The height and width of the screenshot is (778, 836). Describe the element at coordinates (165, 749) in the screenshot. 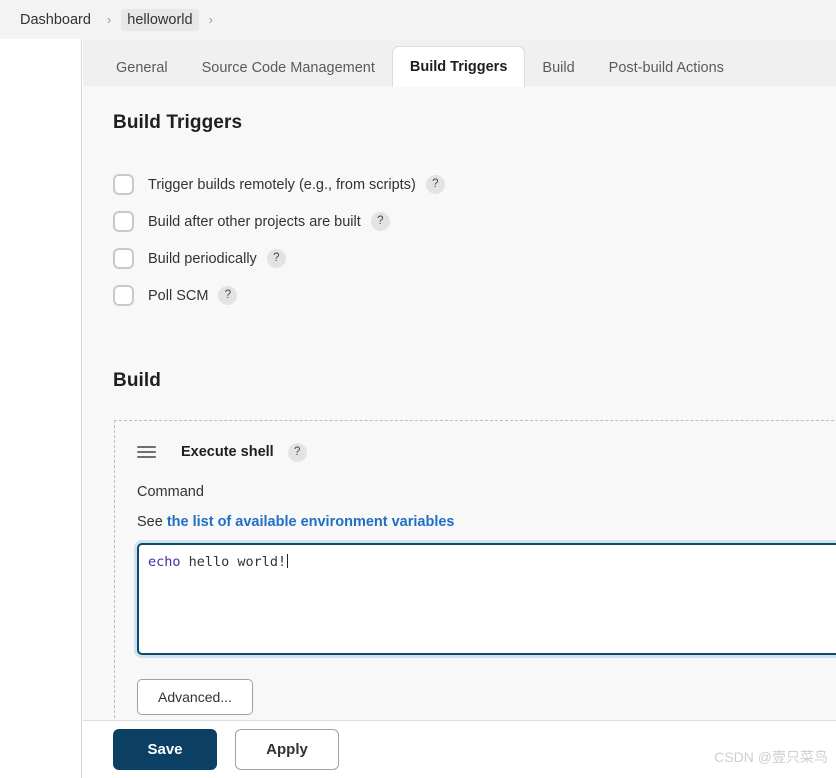

I see `save-button: Save` at that location.